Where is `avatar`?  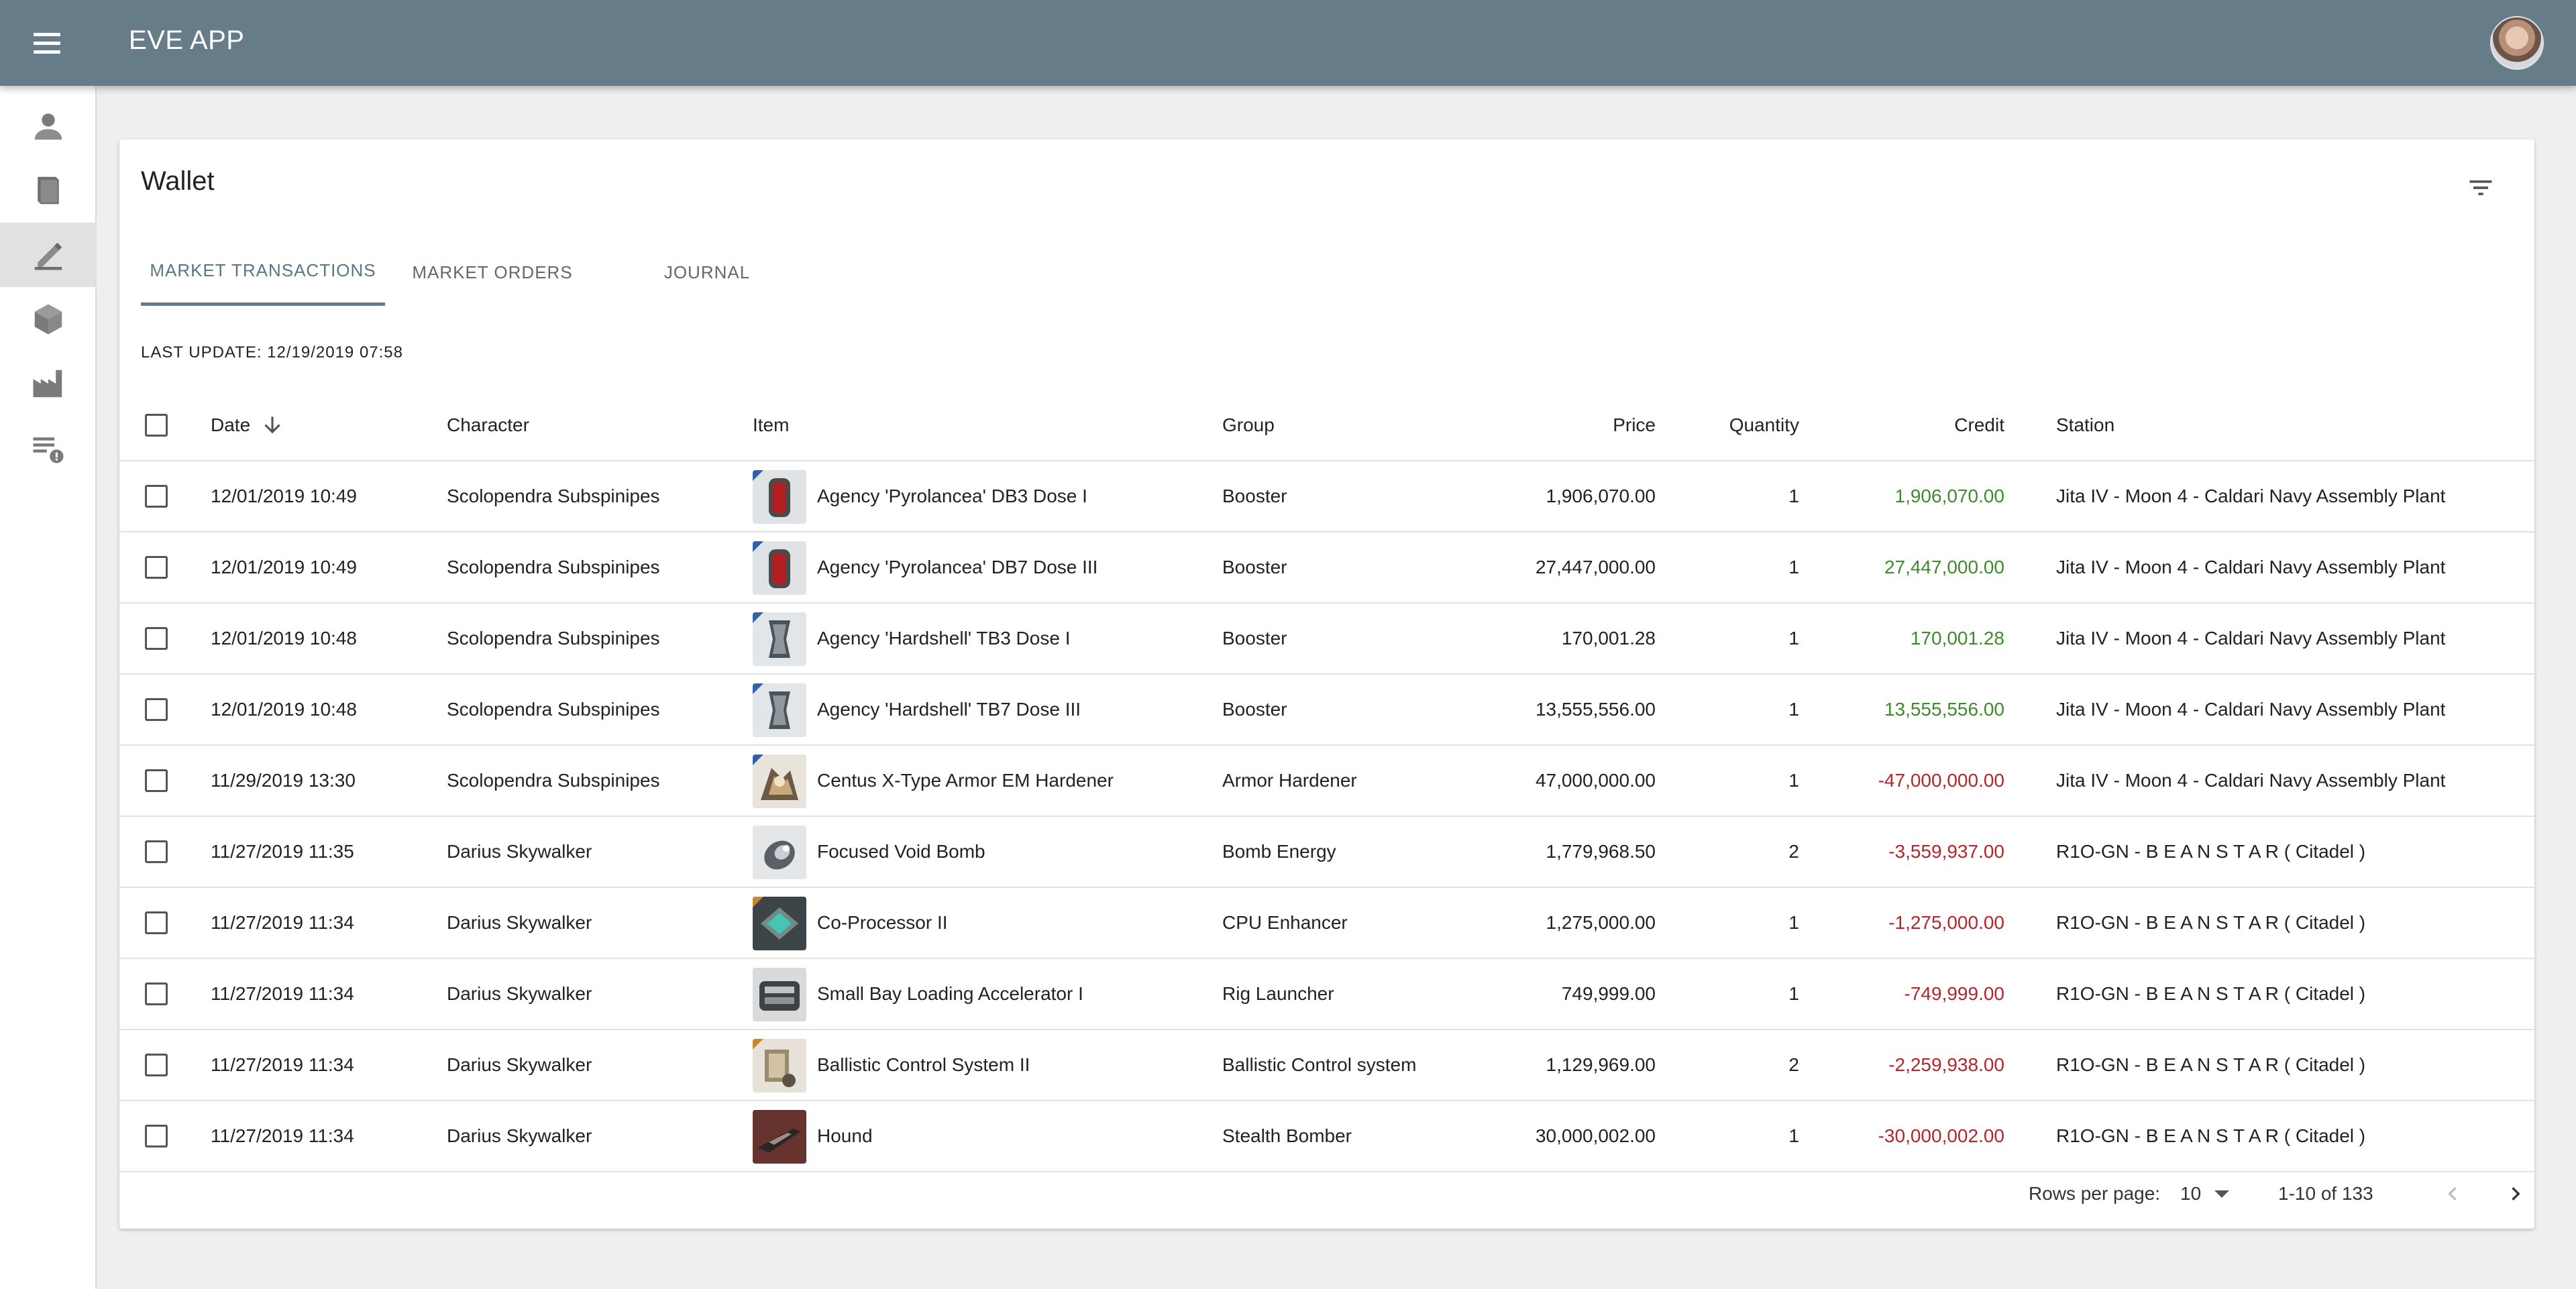 avatar is located at coordinates (2517, 43).